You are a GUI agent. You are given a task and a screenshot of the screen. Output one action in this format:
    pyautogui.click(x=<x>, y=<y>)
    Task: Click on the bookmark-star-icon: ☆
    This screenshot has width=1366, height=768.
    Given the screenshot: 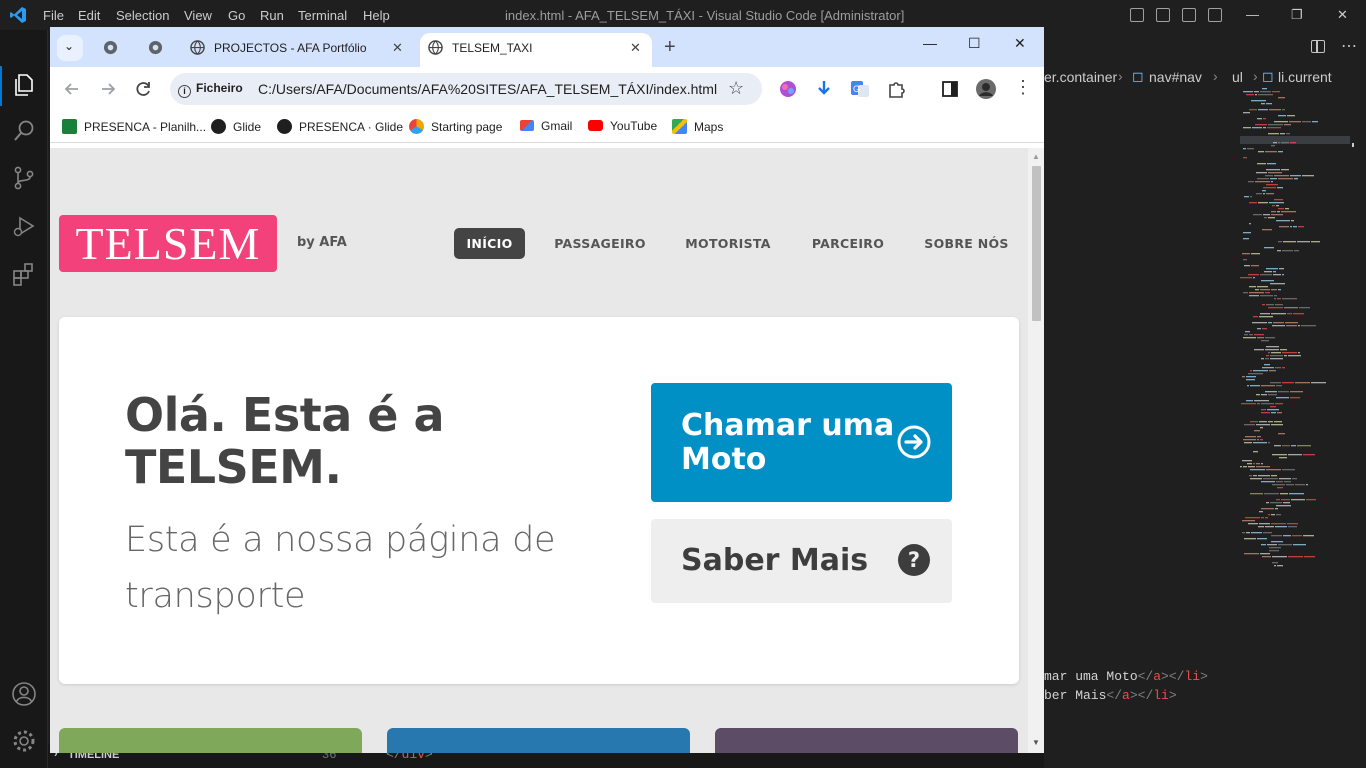 What is the action you would take?
    pyautogui.click(x=736, y=88)
    